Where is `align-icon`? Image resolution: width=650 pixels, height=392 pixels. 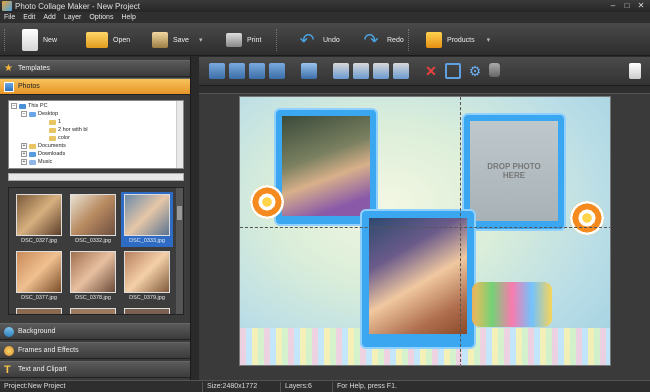 align-icon is located at coordinates (309, 71).